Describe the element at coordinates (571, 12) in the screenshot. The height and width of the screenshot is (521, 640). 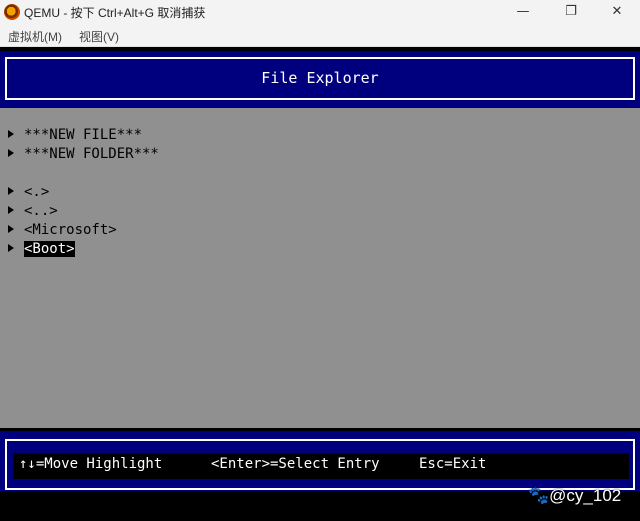
I see `restore-button: ❐` at that location.